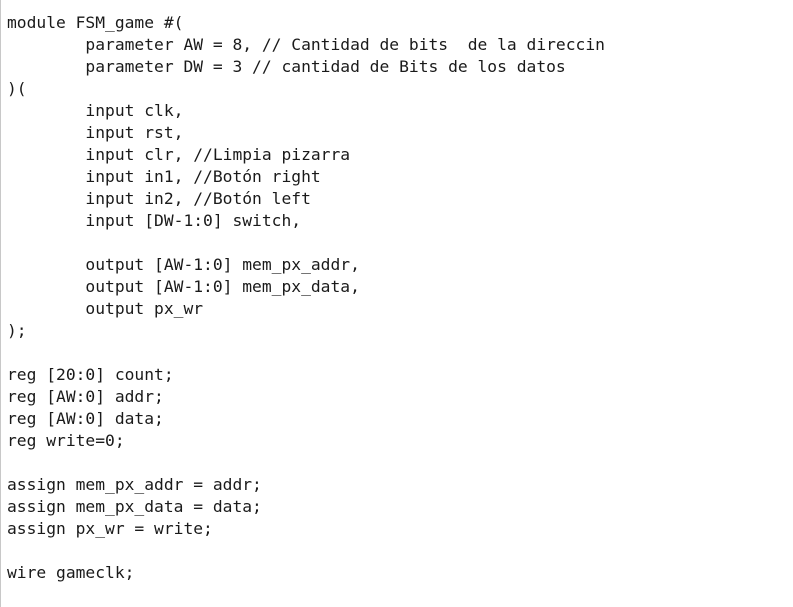  What do you see at coordinates (306, 111) in the screenshot?
I see `code-line-5: input clk,` at bounding box center [306, 111].